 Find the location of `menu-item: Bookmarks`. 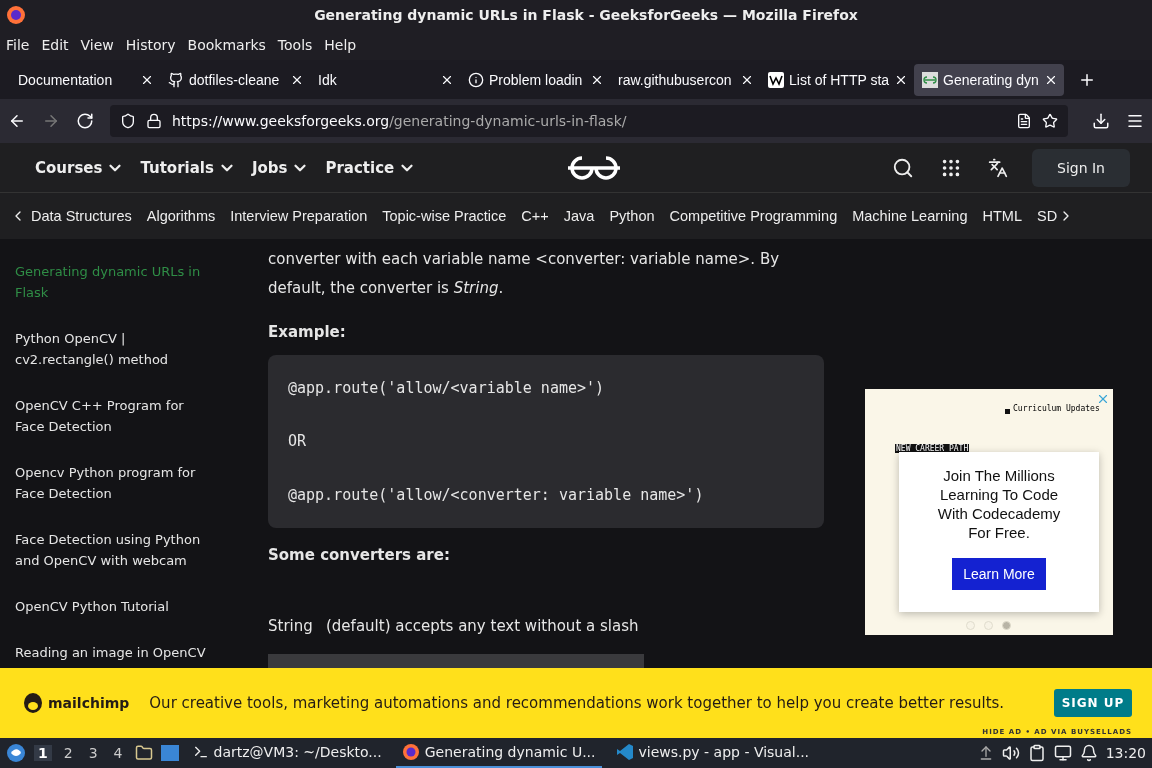

menu-item: Bookmarks is located at coordinates (226, 44).